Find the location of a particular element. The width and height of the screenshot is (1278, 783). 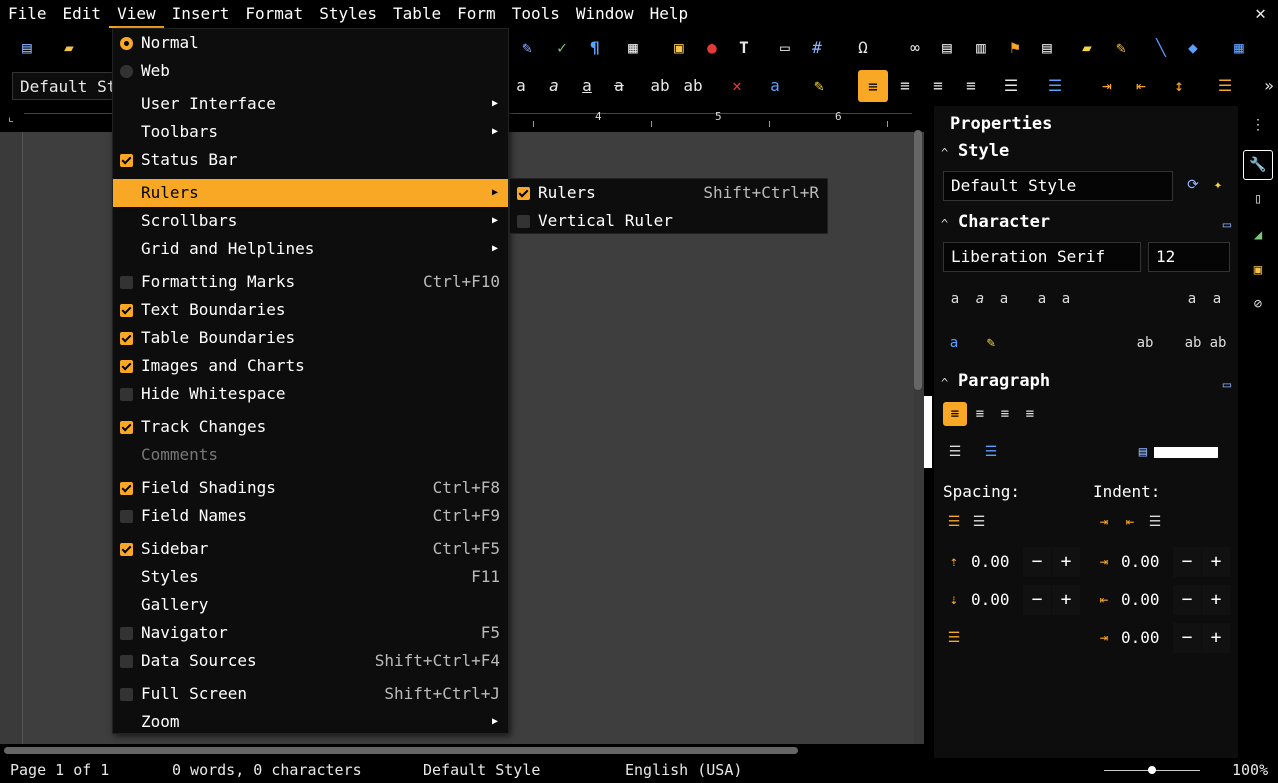

navigator-compass-icon: ⊘ is located at coordinates (1258, 304).